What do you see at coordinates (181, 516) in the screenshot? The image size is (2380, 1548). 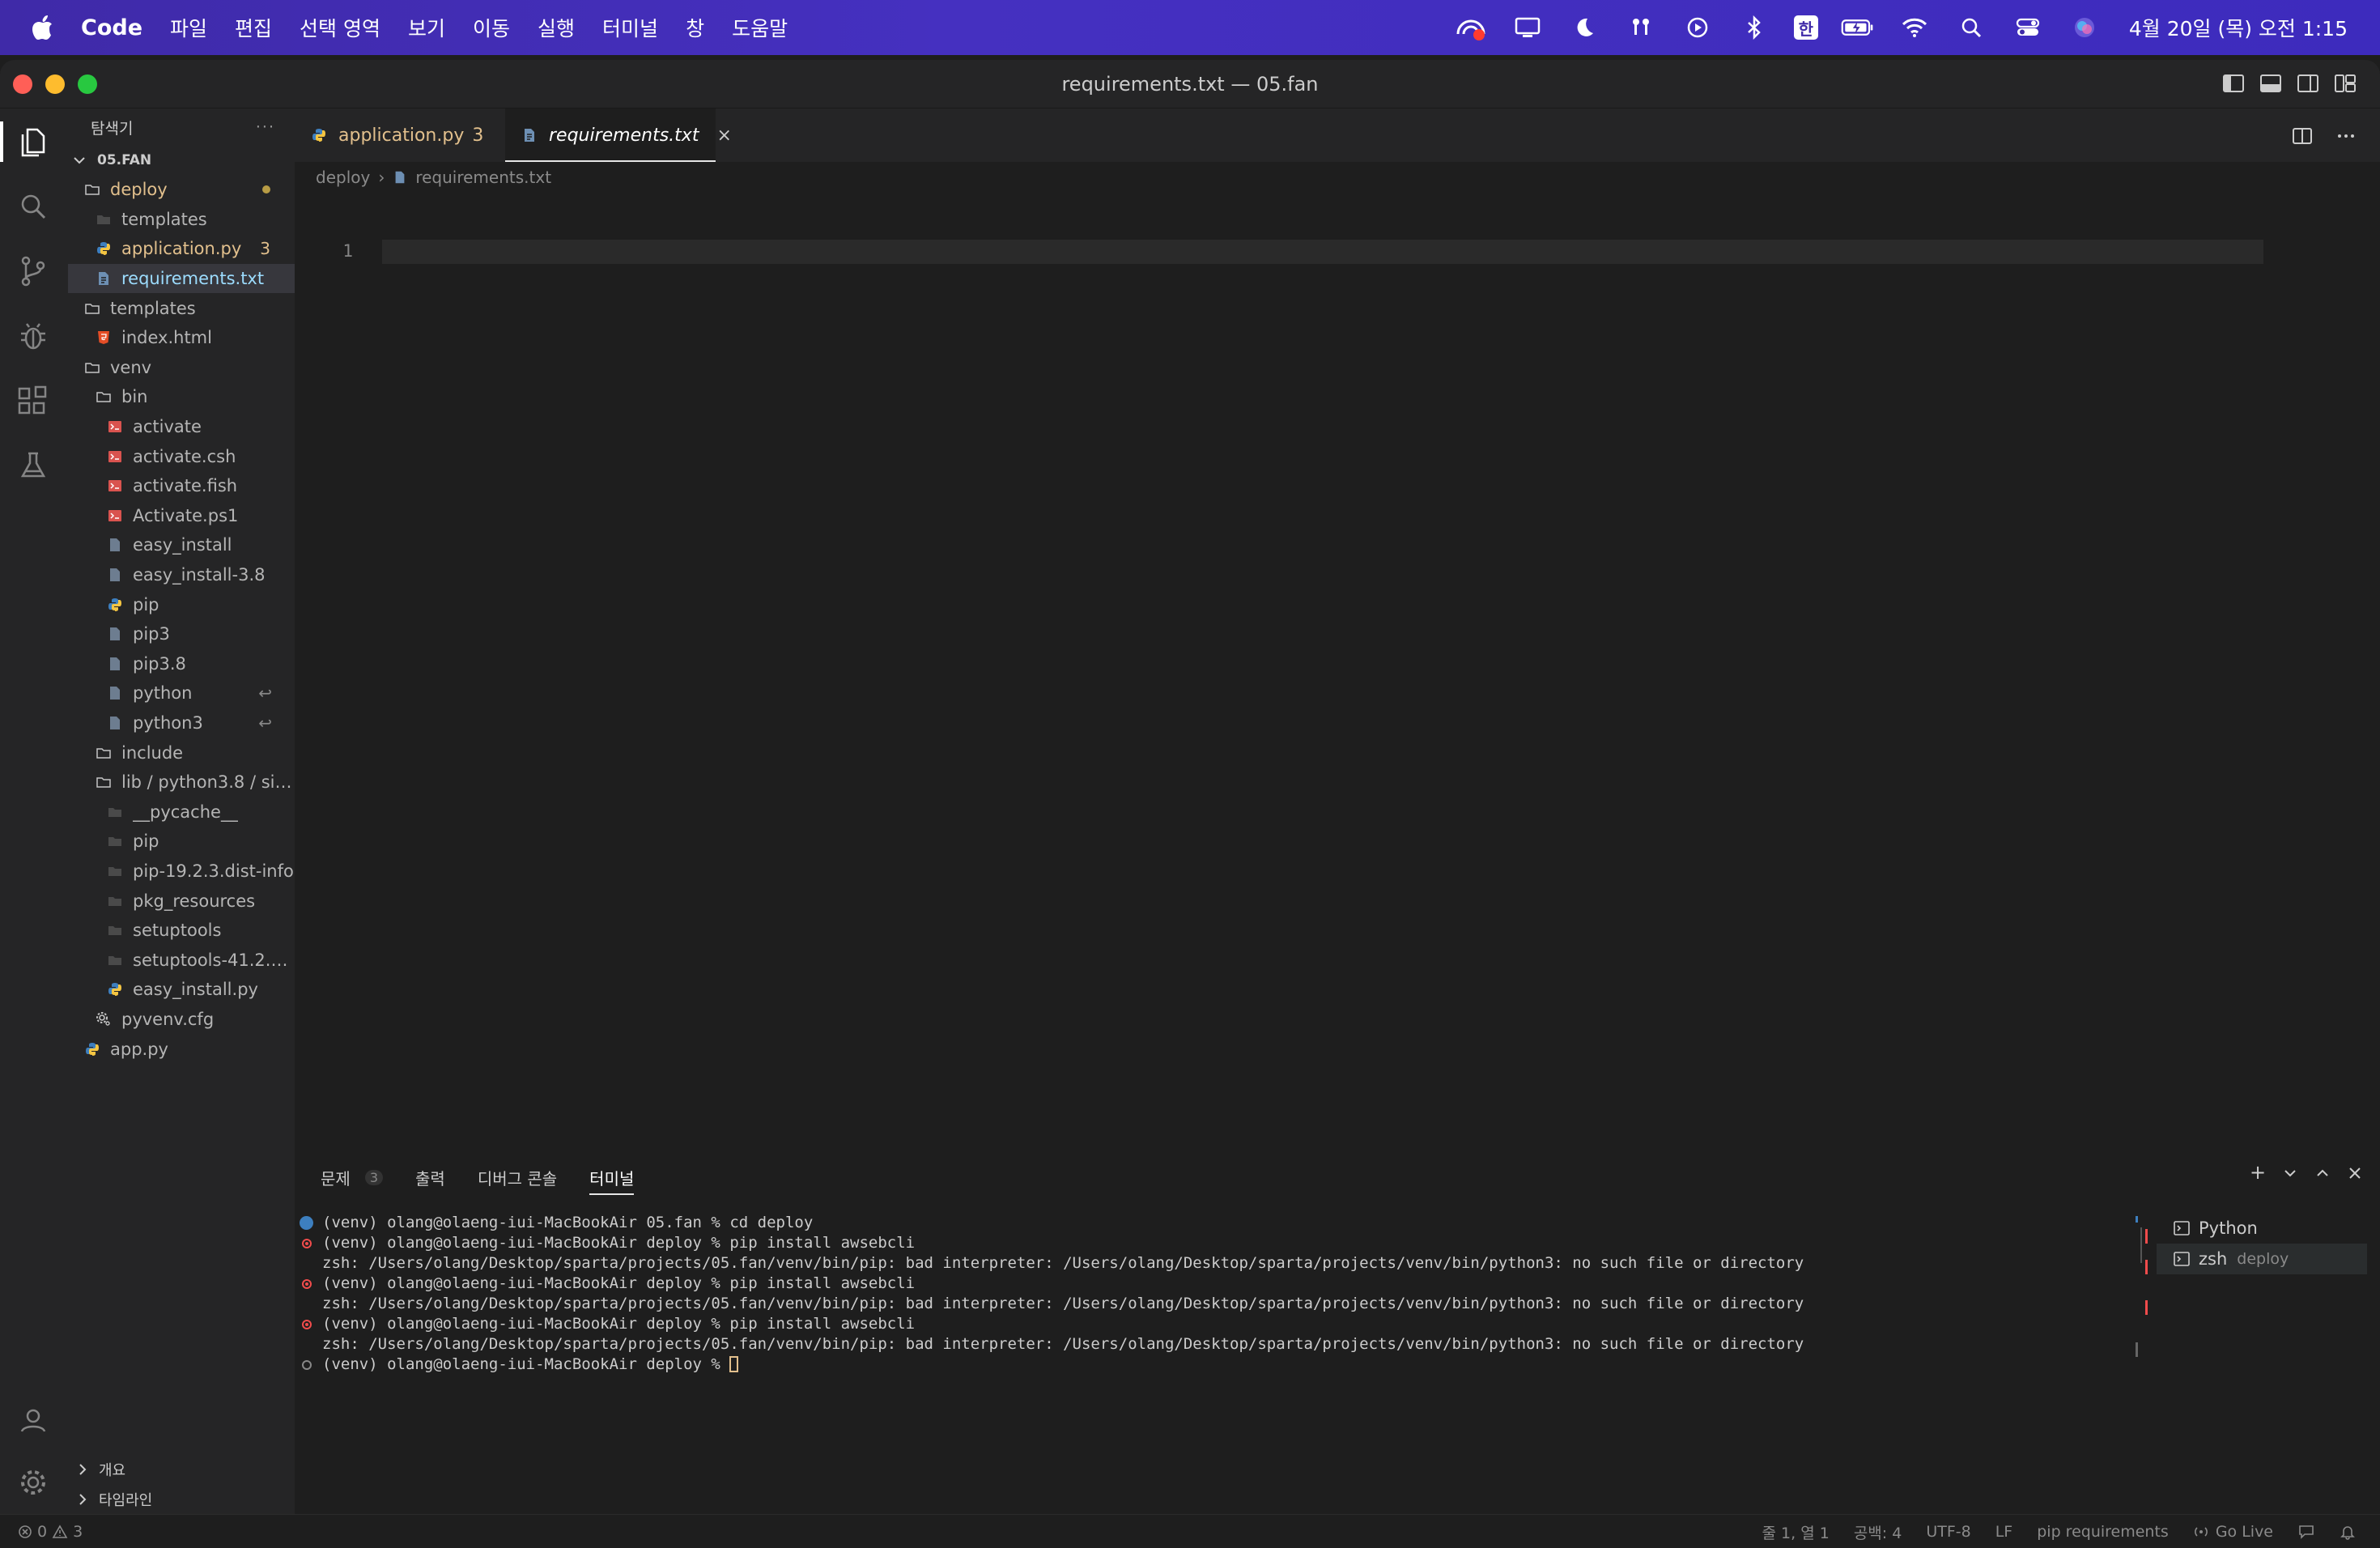 I see `tree-item-activate-ps1: Activate.ps1` at bounding box center [181, 516].